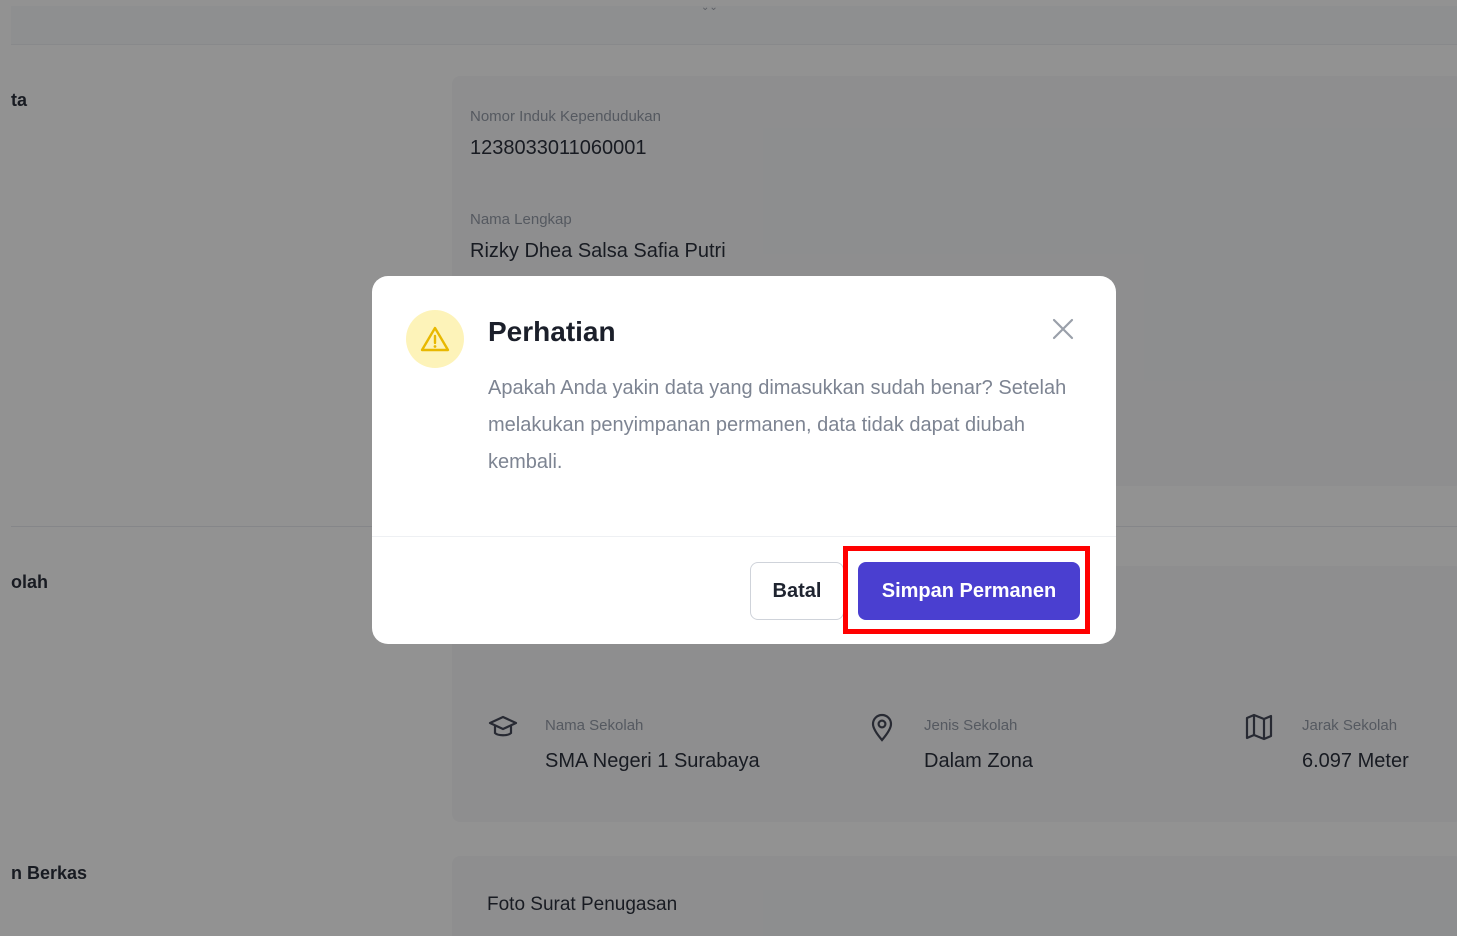 The image size is (1457, 936). I want to click on close-button, so click(1063, 329).